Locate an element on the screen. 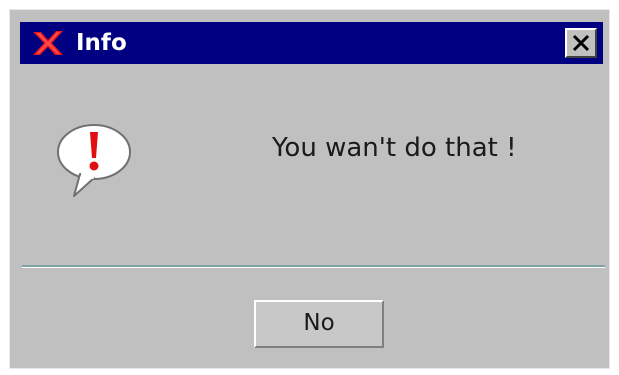 The image size is (619, 375). separator is located at coordinates (313, 266).